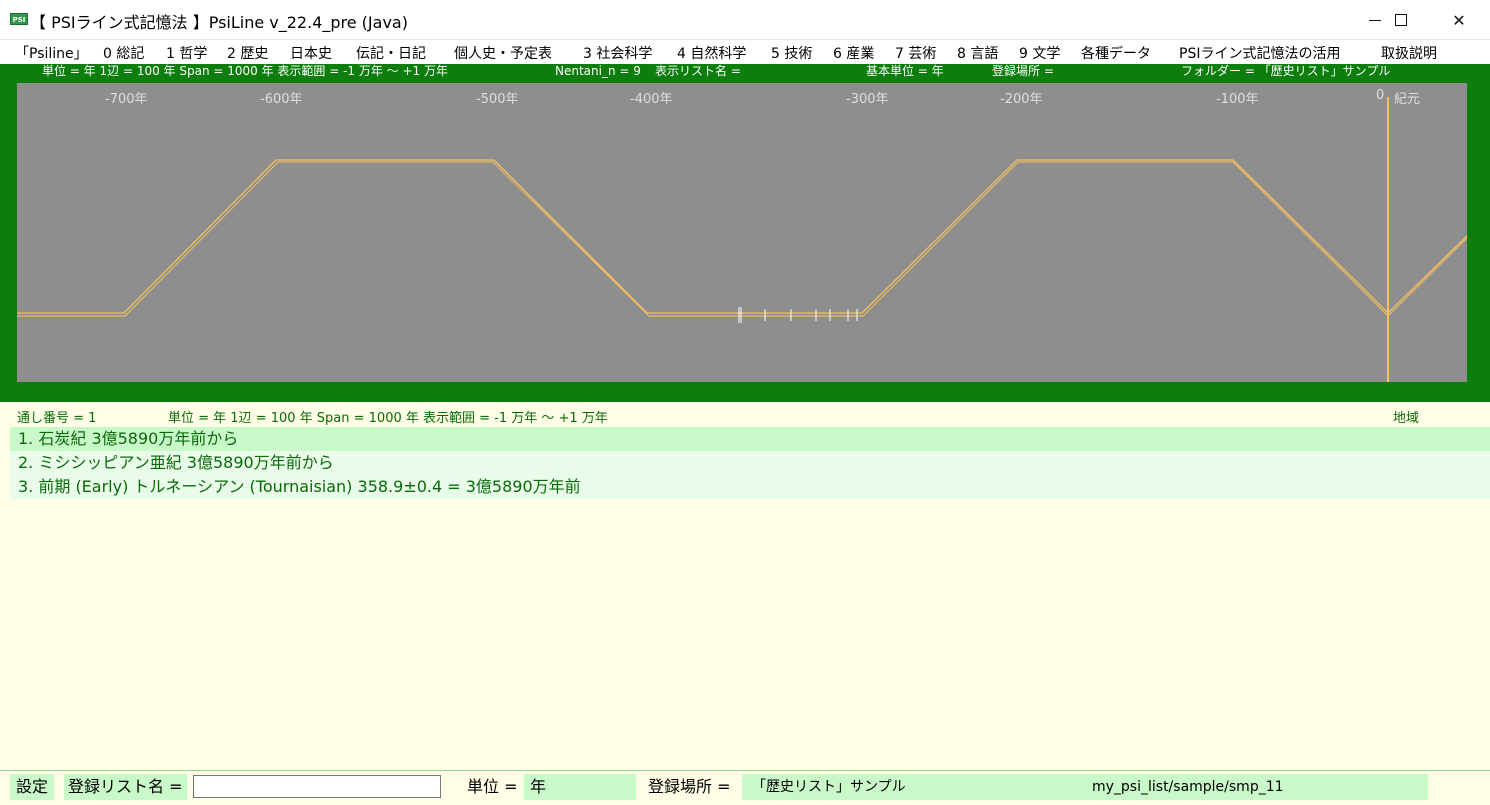  Describe the element at coordinates (1023, 71) in the screenshot. I see `chart-location: 登録場所 =` at that location.